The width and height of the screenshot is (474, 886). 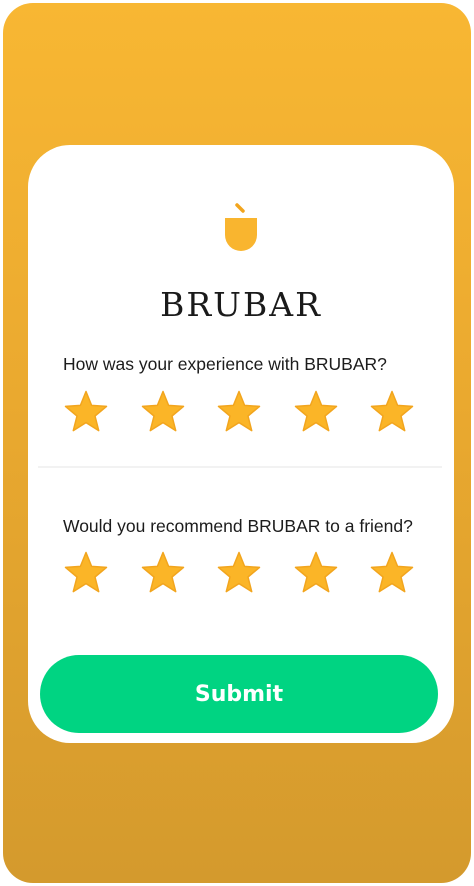 What do you see at coordinates (239, 694) in the screenshot?
I see `submit-button: Submit` at bounding box center [239, 694].